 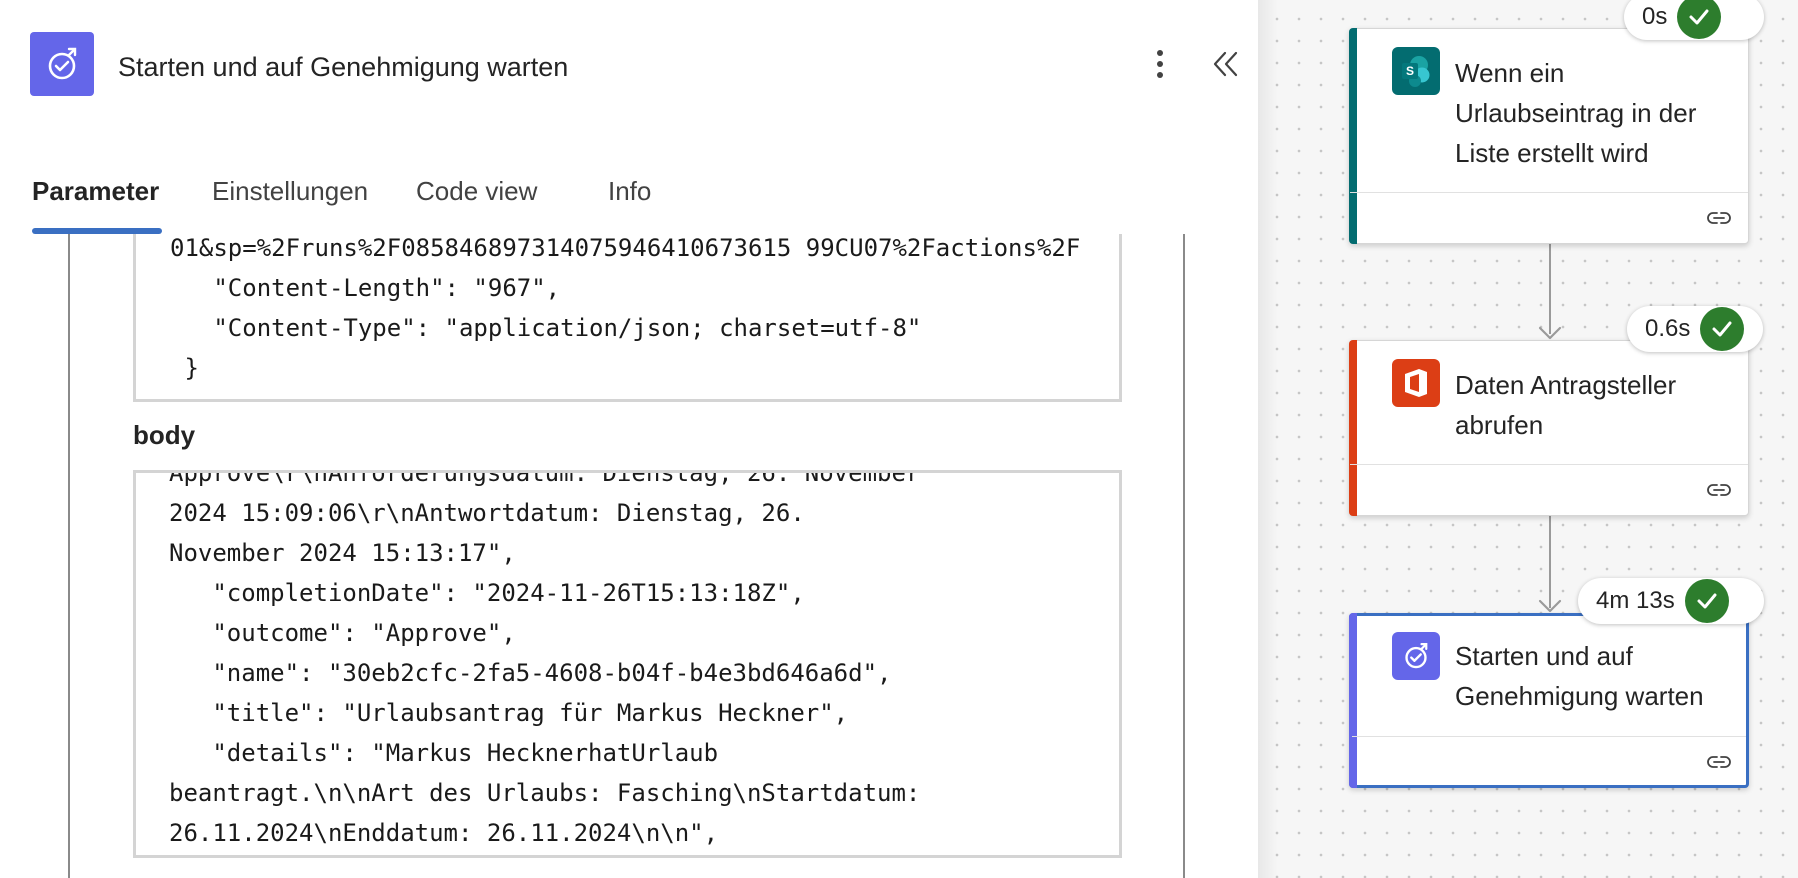 What do you see at coordinates (69, 556) in the screenshot?
I see `scroll-guide-left` at bounding box center [69, 556].